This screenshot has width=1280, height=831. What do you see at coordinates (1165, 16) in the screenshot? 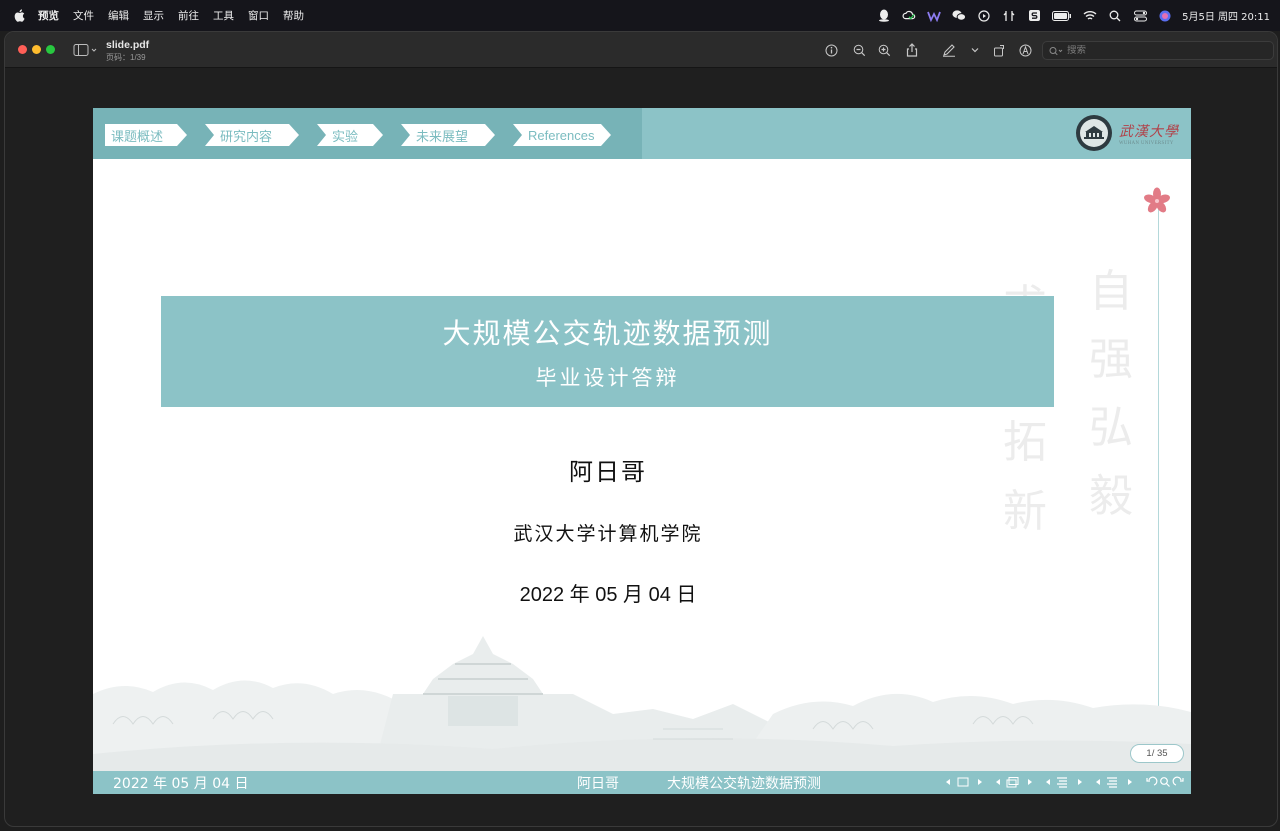
I see `siri-icon` at bounding box center [1165, 16].